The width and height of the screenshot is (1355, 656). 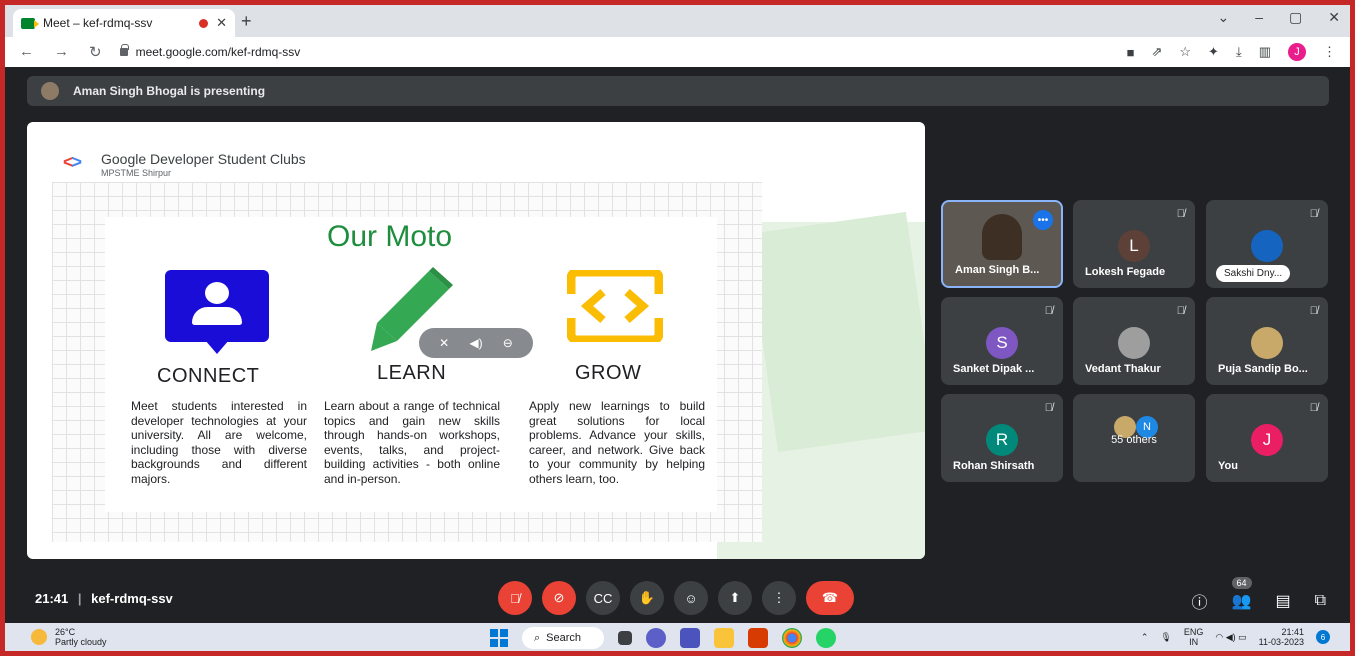 I want to click on mic-tray-icon: 🎙, so click(x=1165, y=637).